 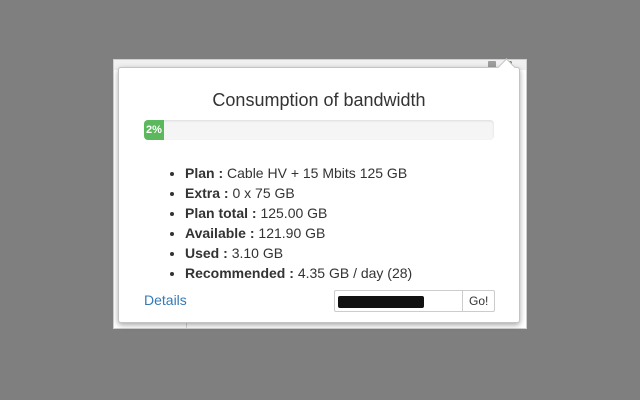 What do you see at coordinates (355, 273) in the screenshot?
I see `stat-value: 4.35 GB / day (28)` at bounding box center [355, 273].